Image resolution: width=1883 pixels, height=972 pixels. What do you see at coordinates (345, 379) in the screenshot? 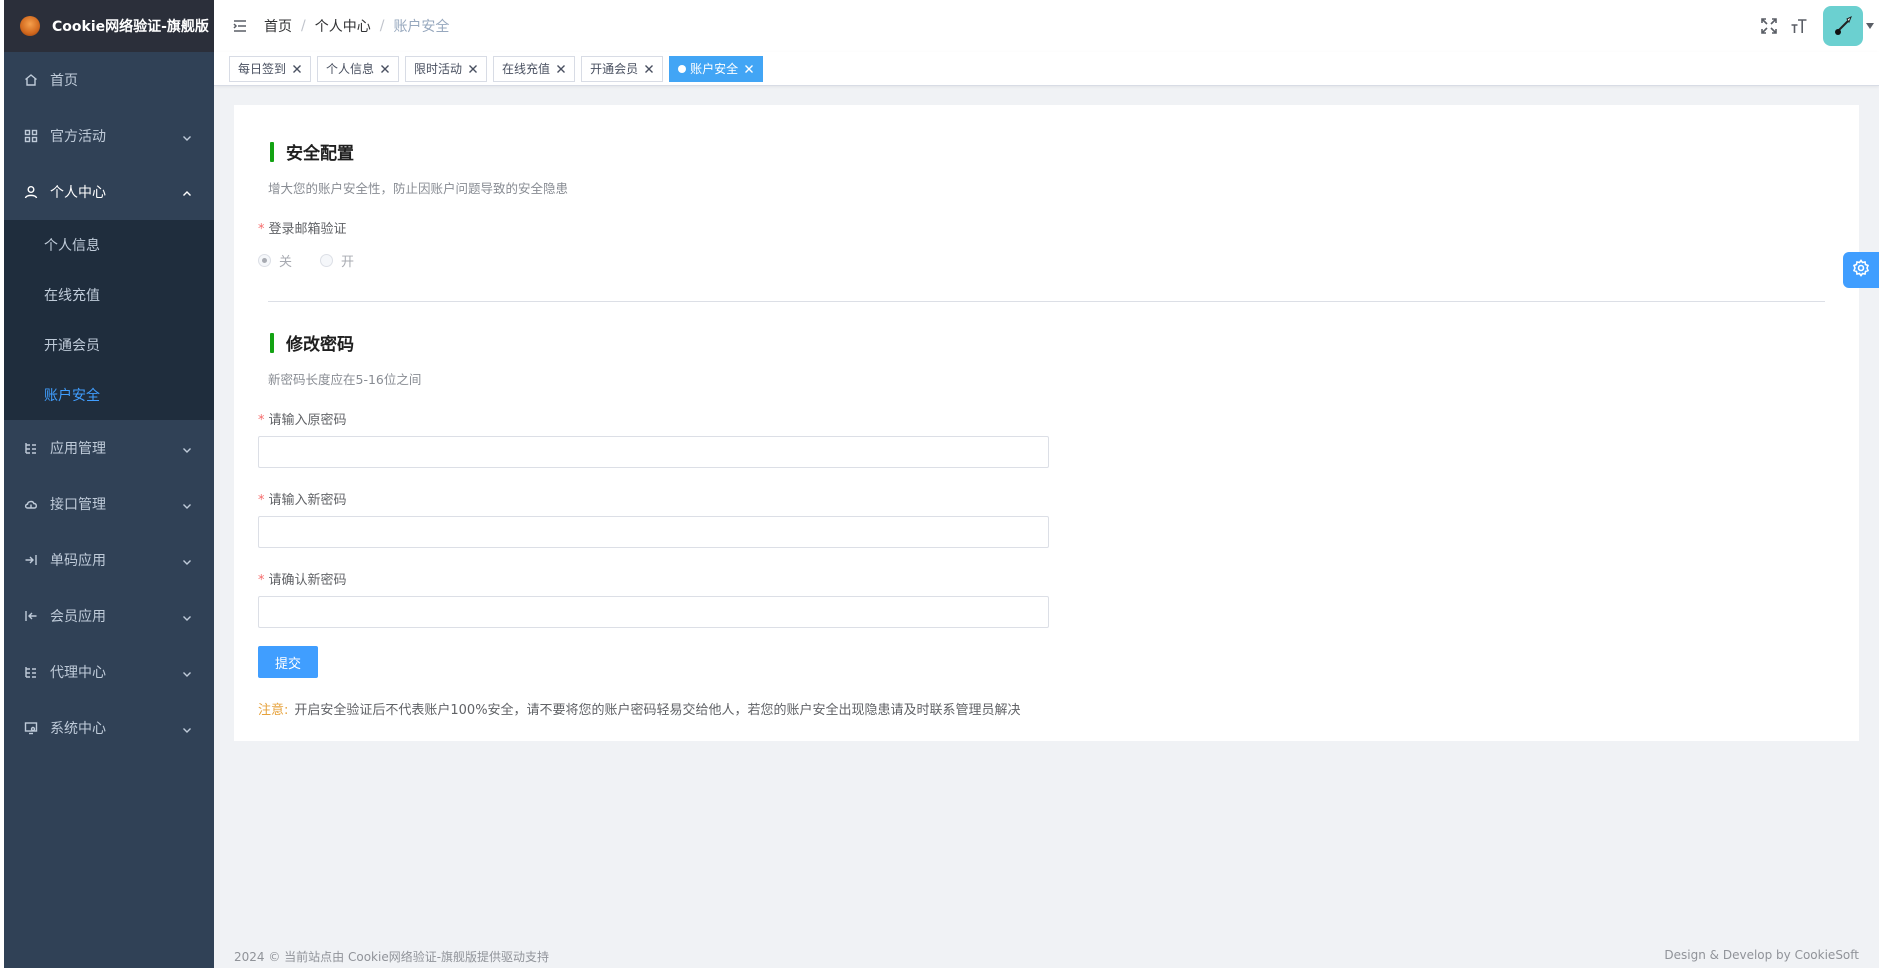
I see `password-description: 新密码长度应在5-16位之间` at bounding box center [345, 379].